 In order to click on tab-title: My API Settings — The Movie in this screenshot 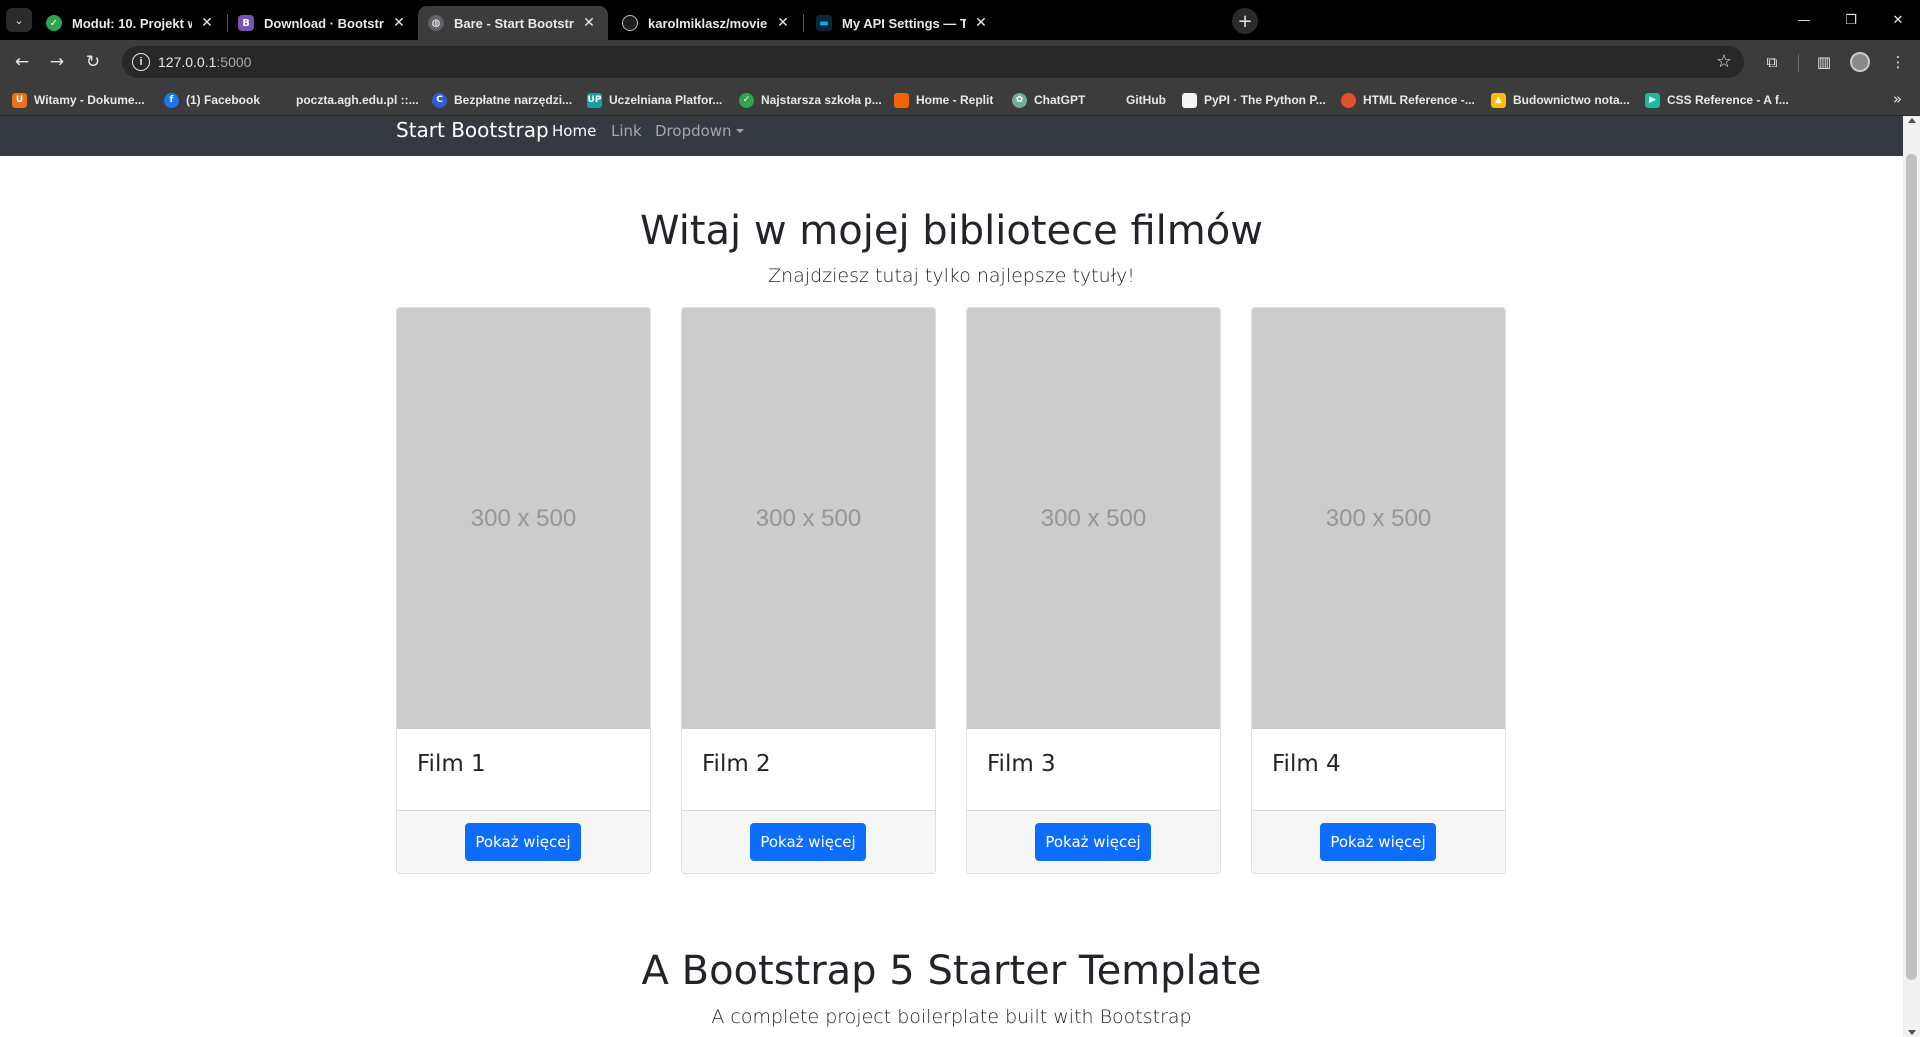, I will do `click(904, 23)`.